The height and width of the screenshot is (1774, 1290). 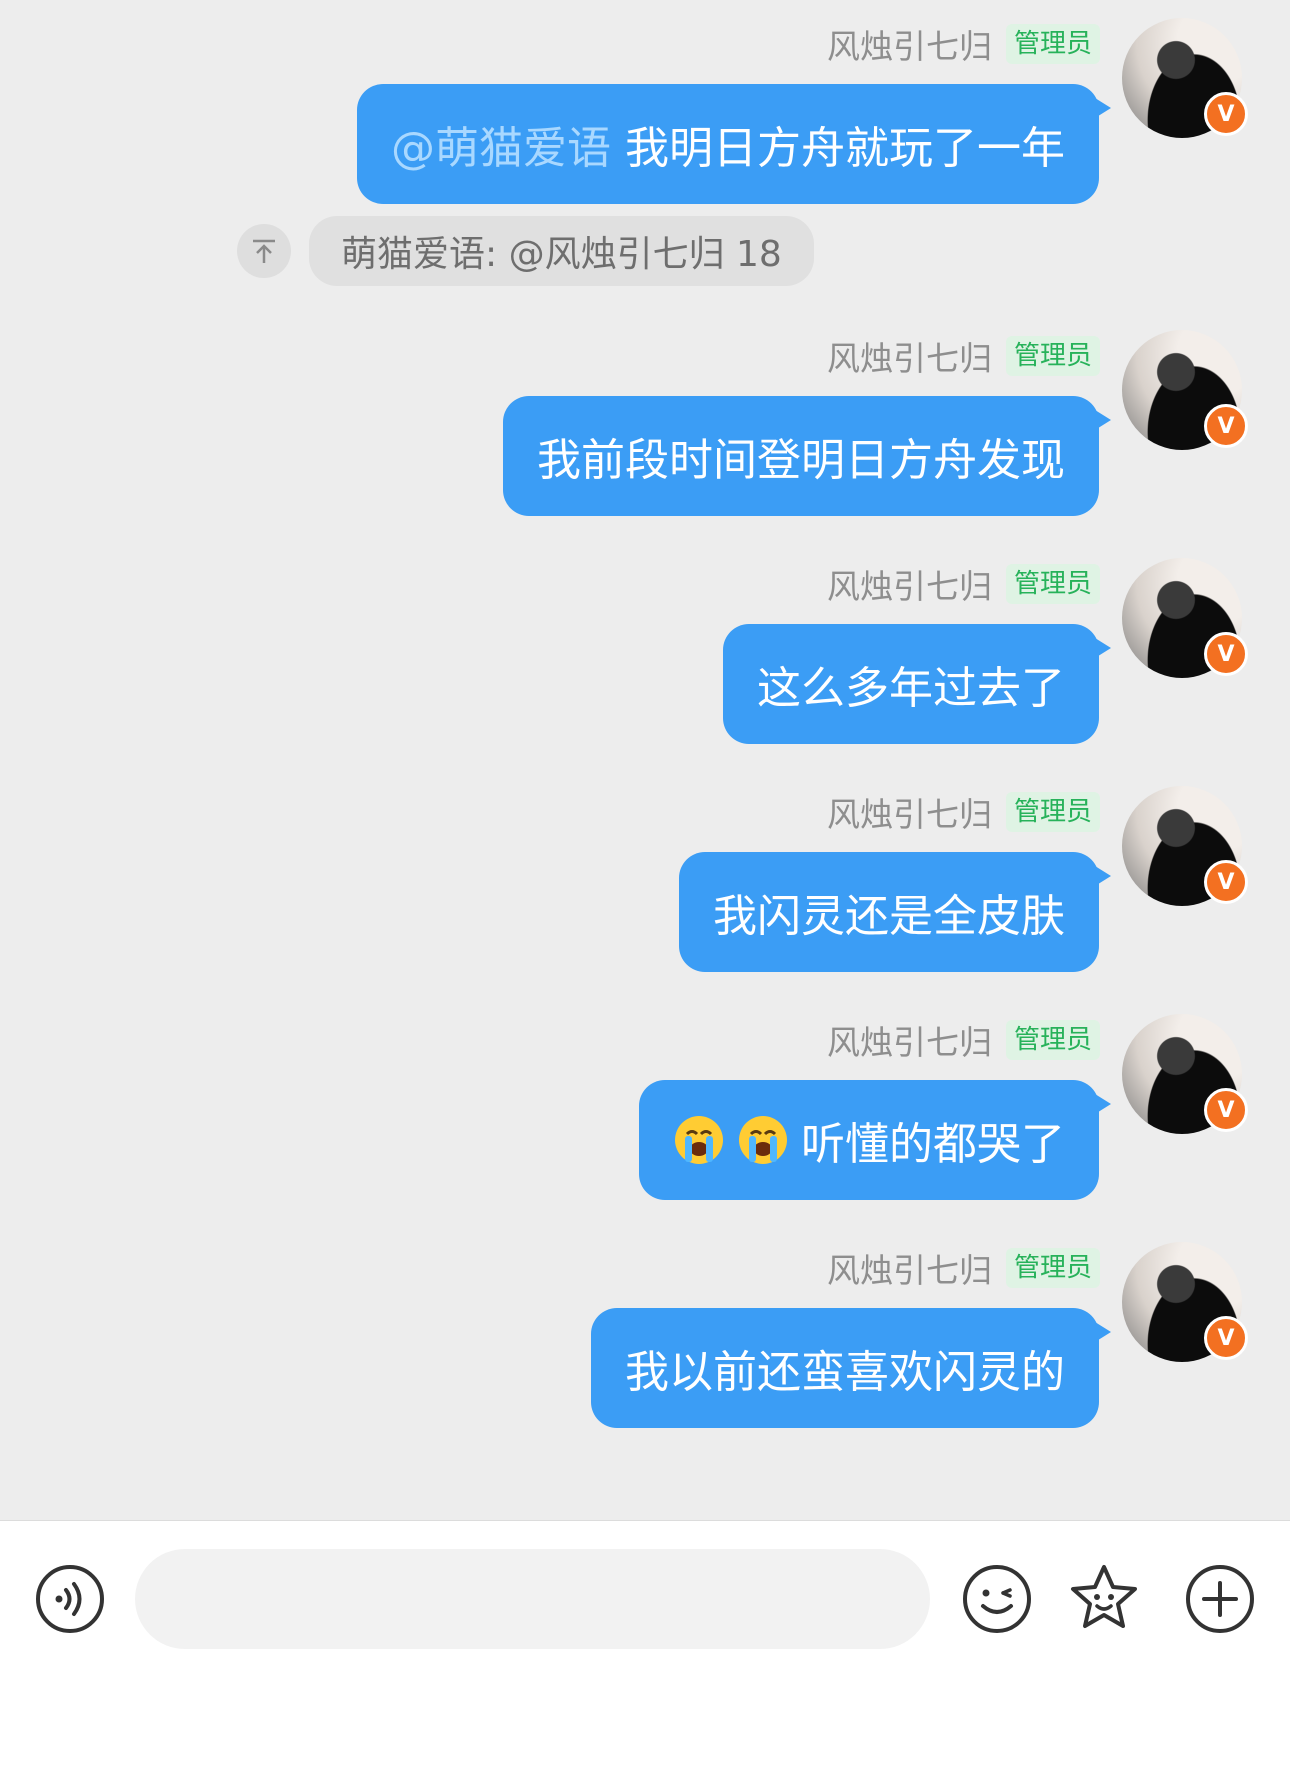 What do you see at coordinates (933, 1144) in the screenshot?
I see `message-text: 听懂的都哭了` at bounding box center [933, 1144].